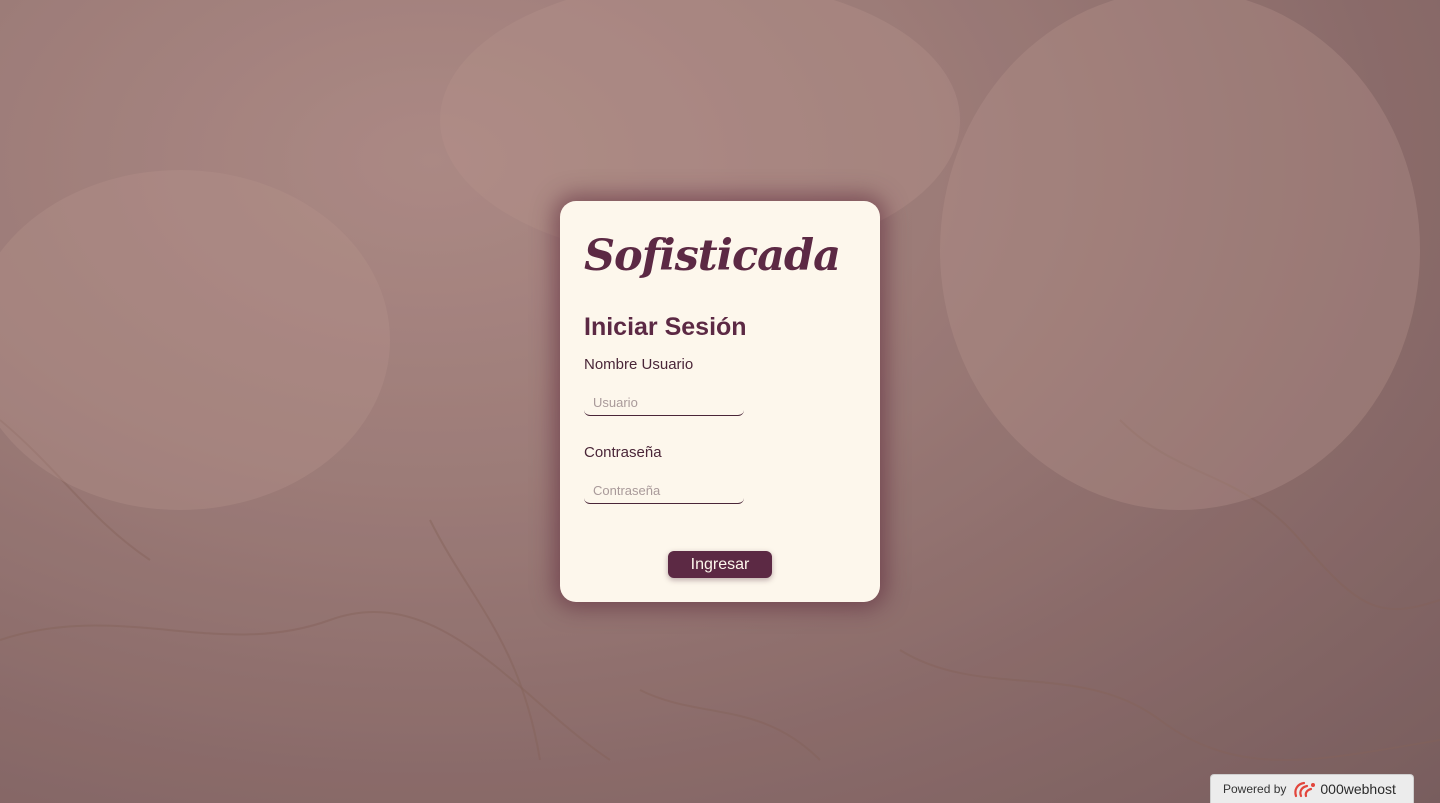 The width and height of the screenshot is (1440, 803). What do you see at coordinates (720, 564) in the screenshot?
I see `login-submit-button: Ingresar` at bounding box center [720, 564].